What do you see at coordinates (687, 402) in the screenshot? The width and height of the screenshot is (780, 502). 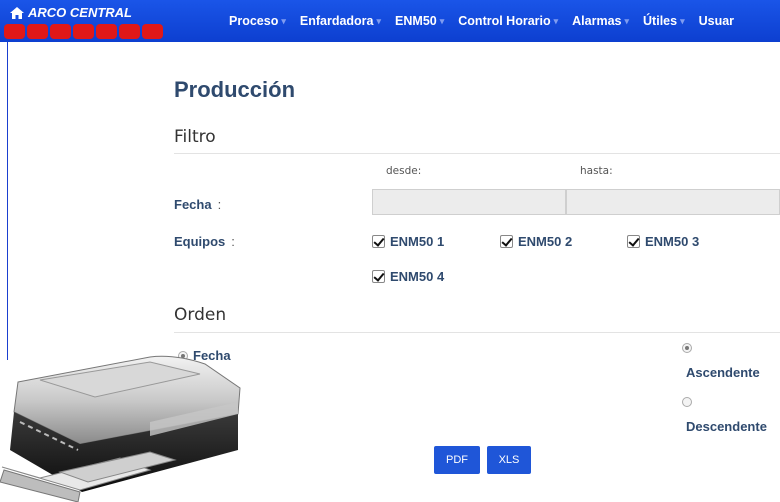 I see `radio-descendente` at bounding box center [687, 402].